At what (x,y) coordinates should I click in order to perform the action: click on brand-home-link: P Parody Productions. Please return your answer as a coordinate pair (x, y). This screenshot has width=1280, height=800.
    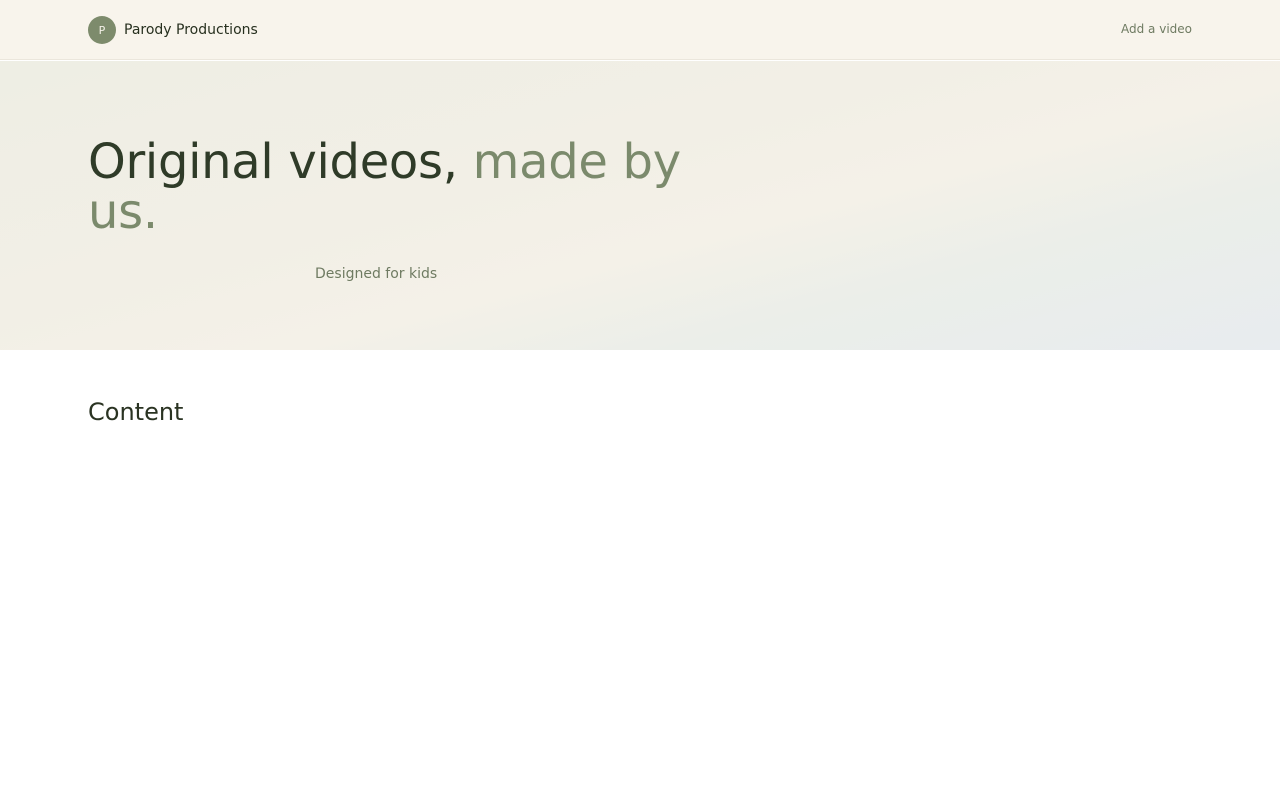
    Looking at the image, I should click on (173, 30).